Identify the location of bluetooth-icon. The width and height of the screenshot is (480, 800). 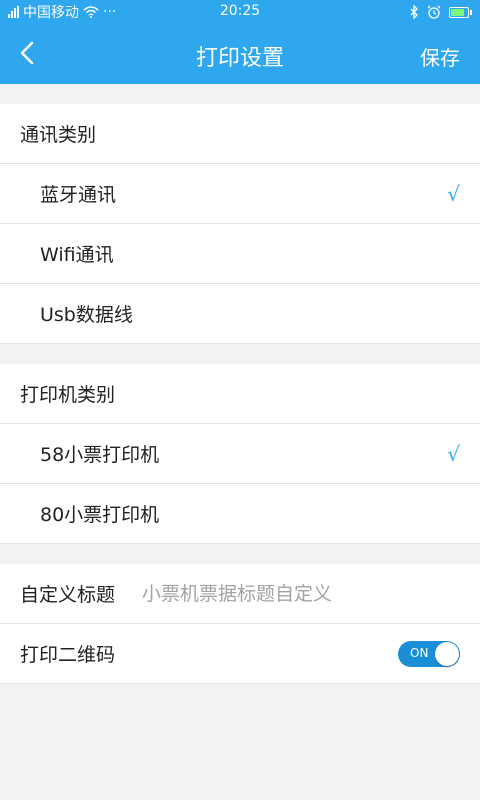
(414, 12).